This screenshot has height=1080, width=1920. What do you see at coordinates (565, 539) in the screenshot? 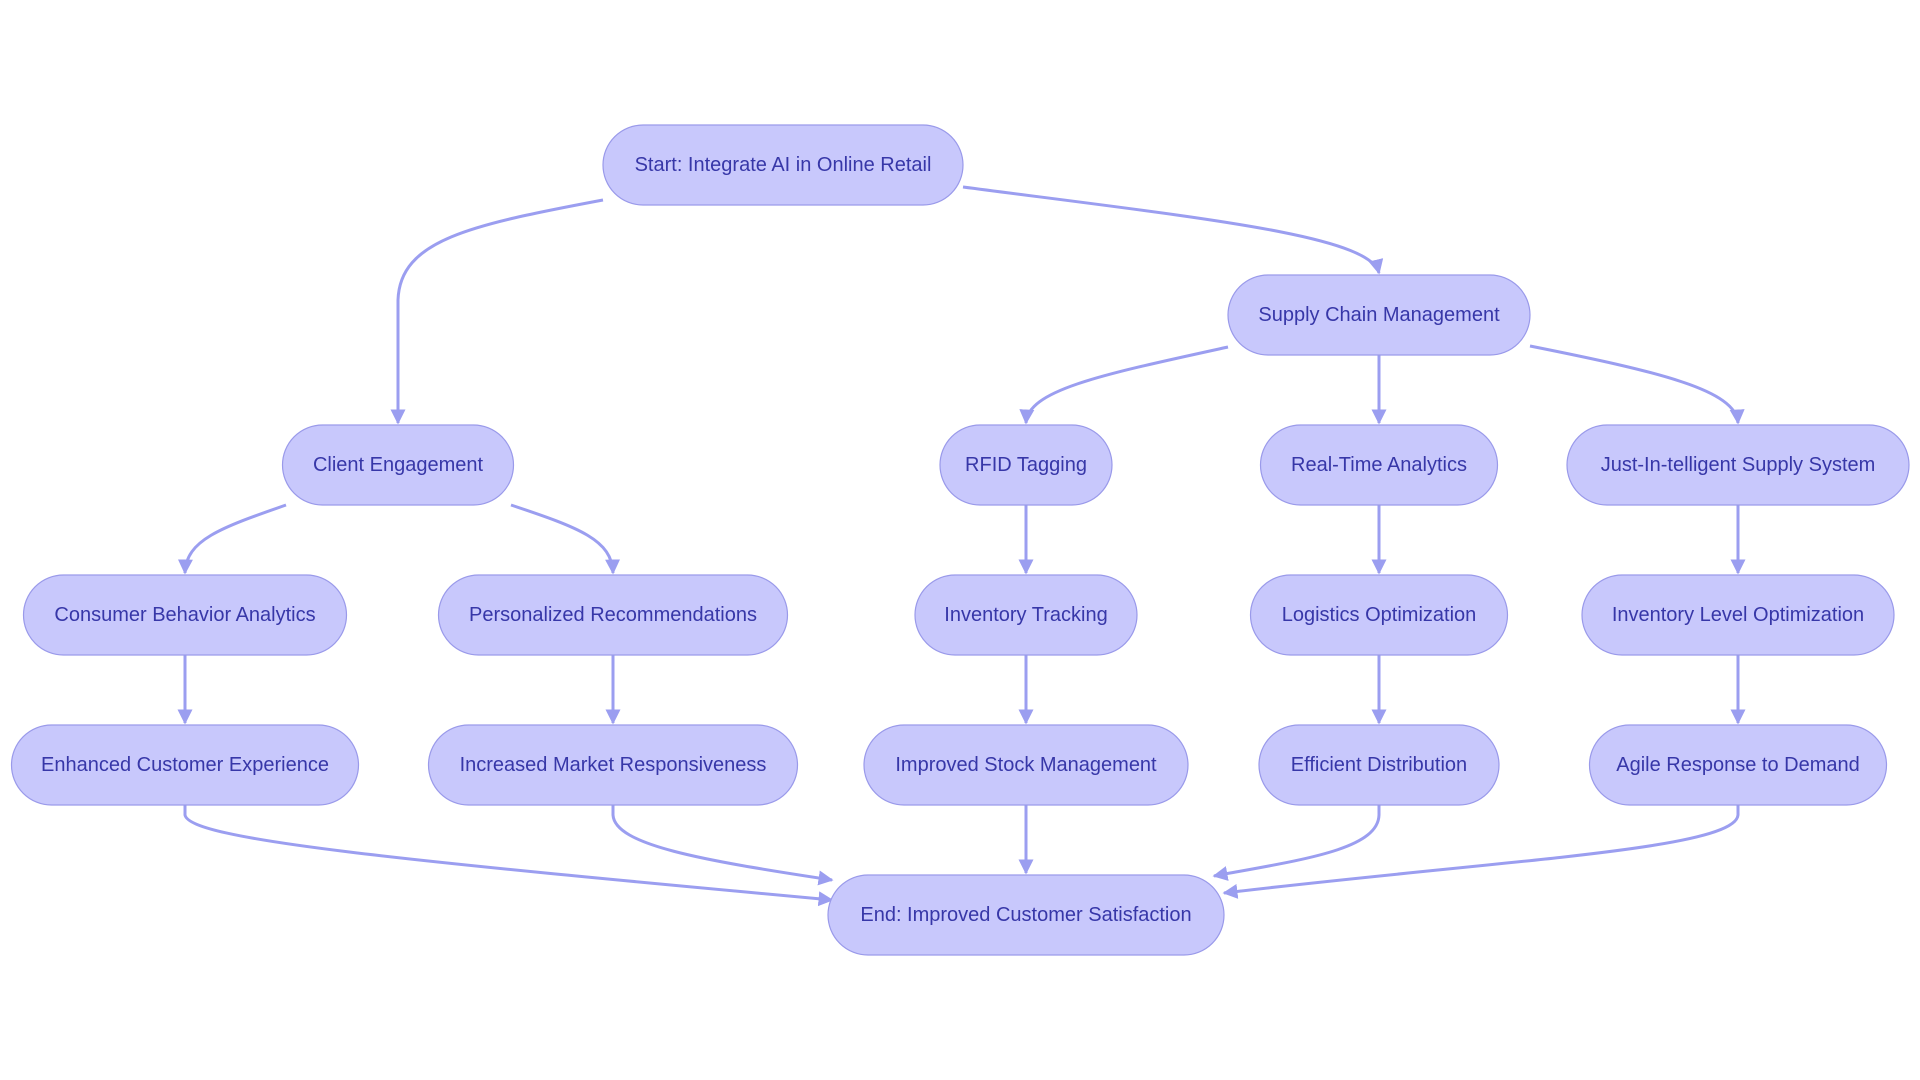
I see `edge-client-to-personal` at bounding box center [565, 539].